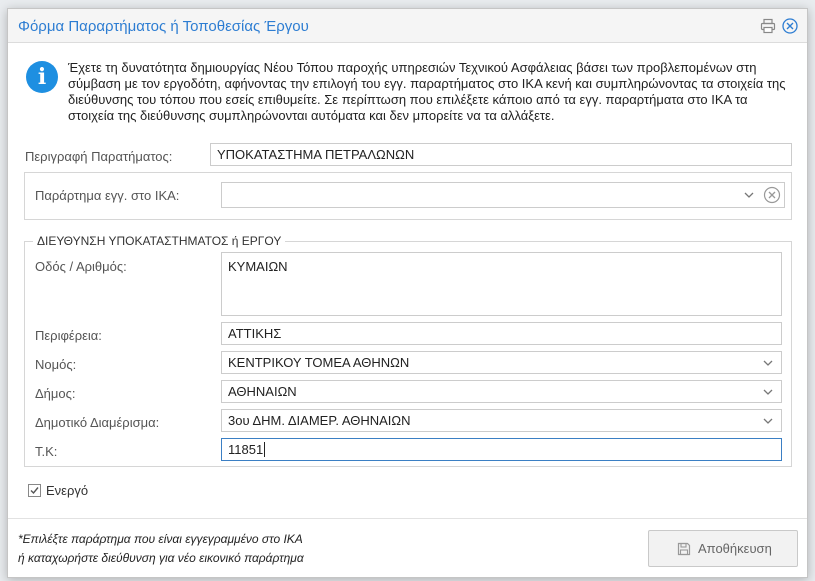  I want to click on municipality-value: ΑΘΗΝΑΙΩΝ, so click(262, 391).